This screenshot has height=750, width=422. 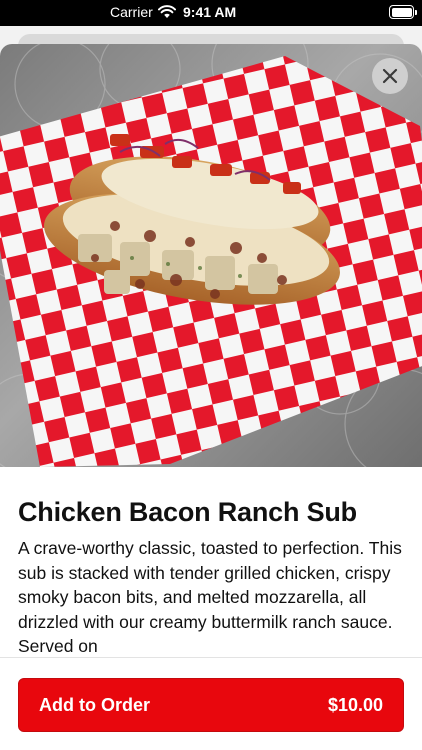 I want to click on add-to-order-label: Add to Order, so click(x=94, y=704).